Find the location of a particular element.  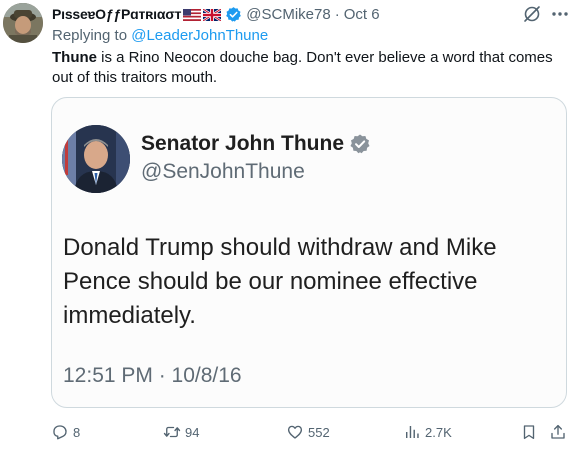

embedded-author-handle: @SenJohnThune is located at coordinates (223, 171).